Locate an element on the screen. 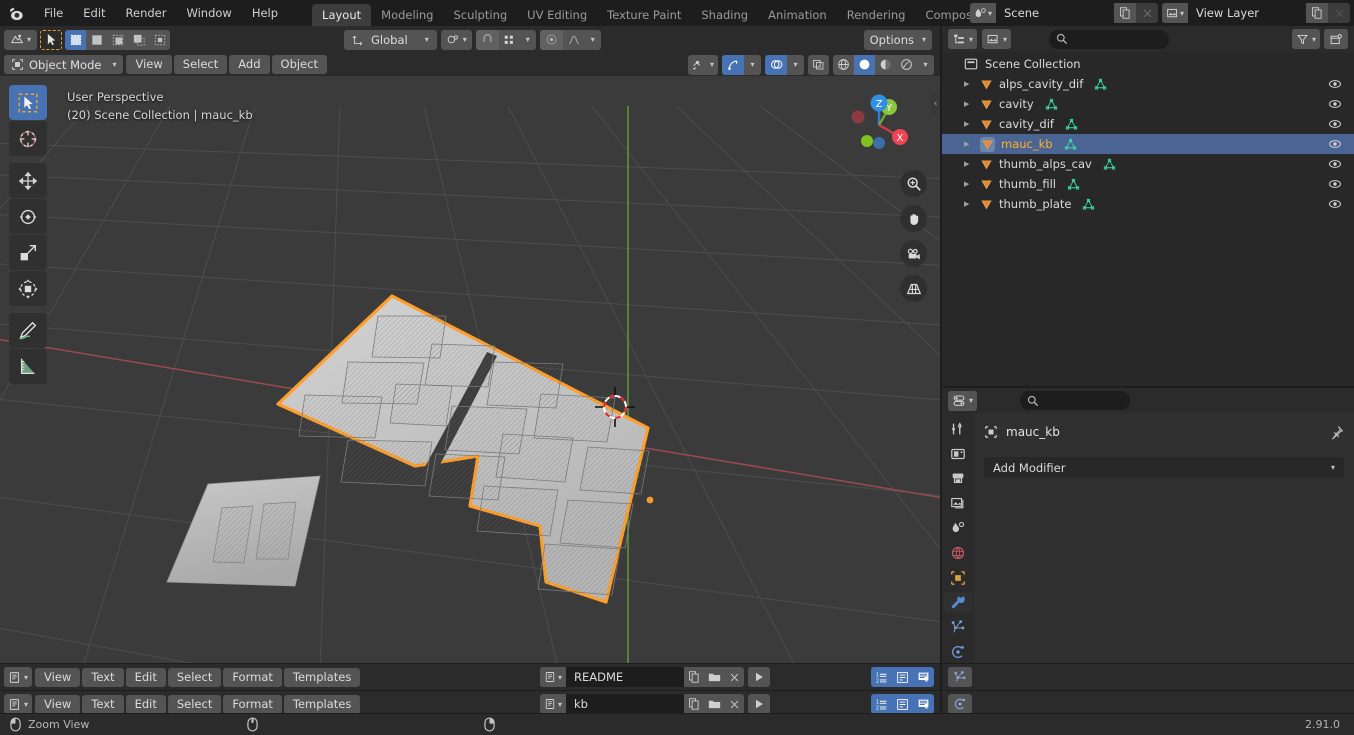  folder-open-icon is located at coordinates (714, 677).